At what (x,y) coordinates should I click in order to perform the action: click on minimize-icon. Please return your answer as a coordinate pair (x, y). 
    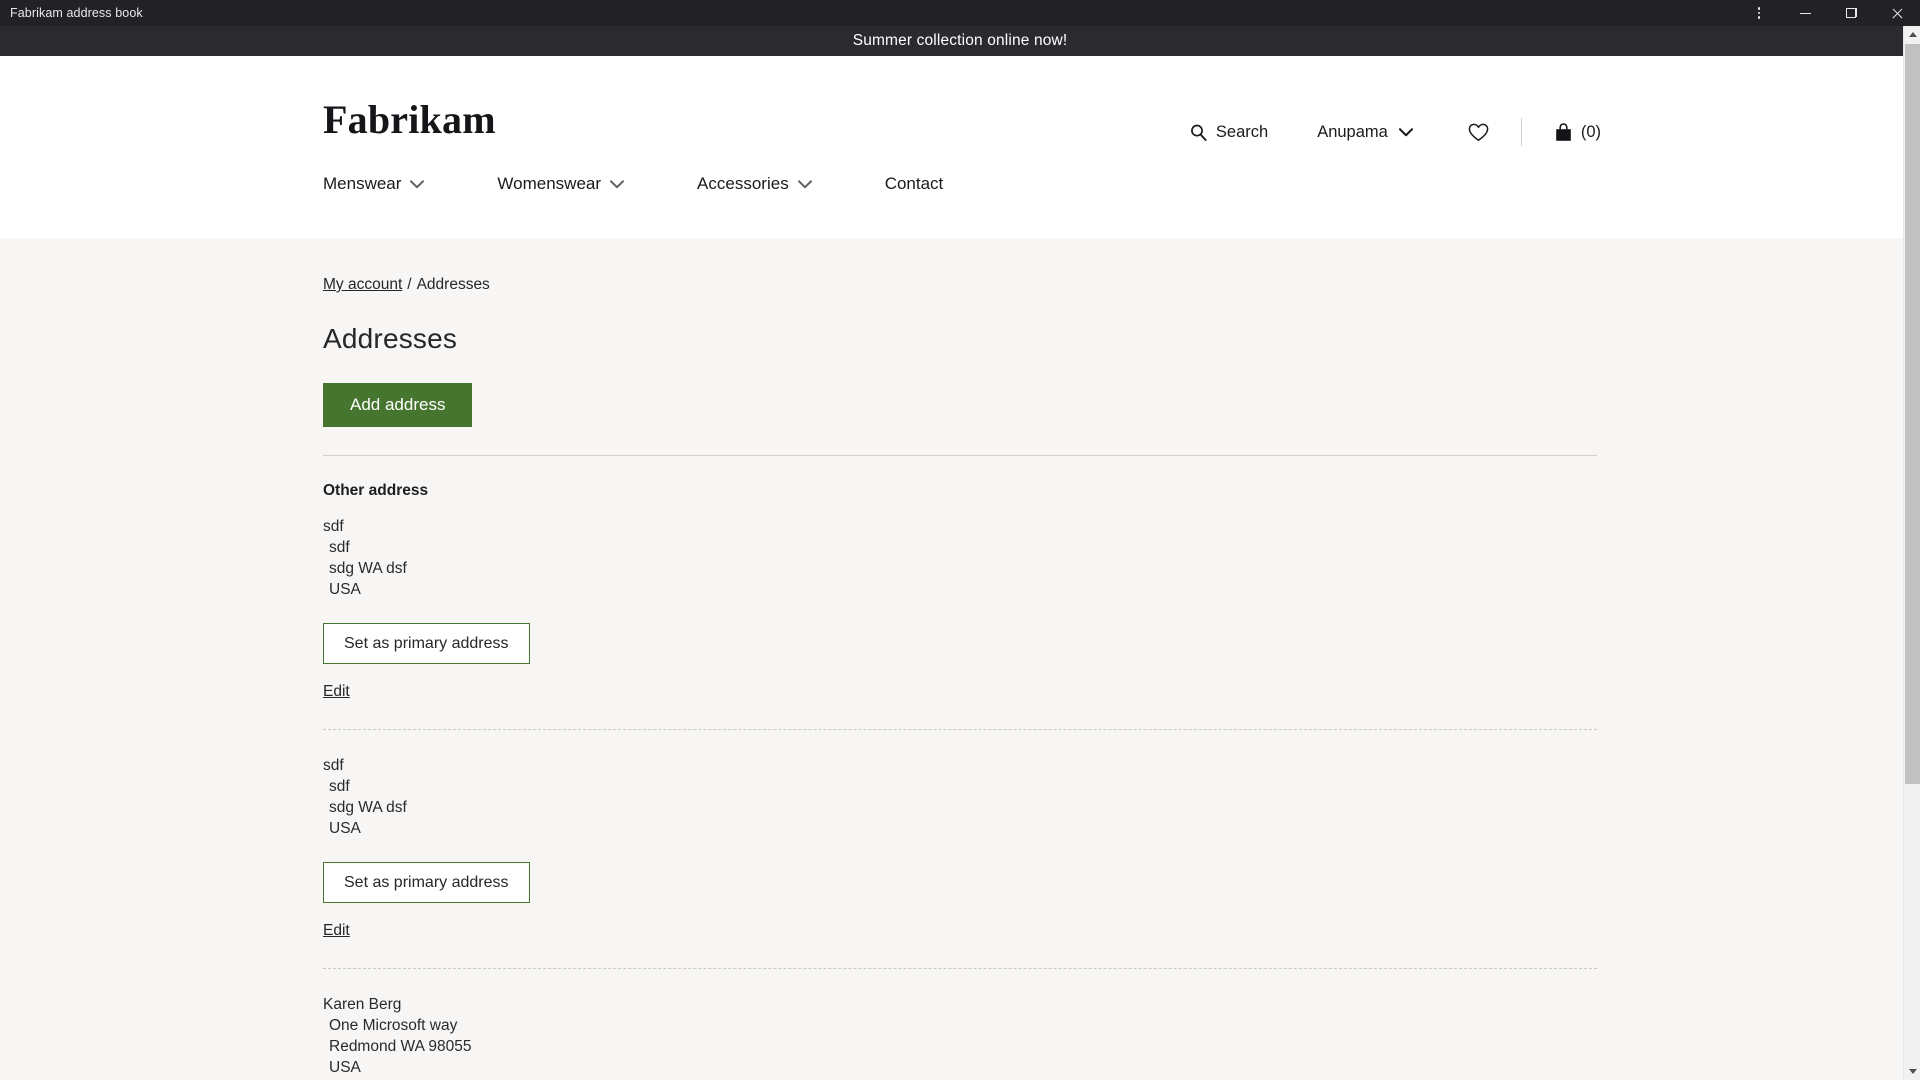
    Looking at the image, I should click on (1805, 13).